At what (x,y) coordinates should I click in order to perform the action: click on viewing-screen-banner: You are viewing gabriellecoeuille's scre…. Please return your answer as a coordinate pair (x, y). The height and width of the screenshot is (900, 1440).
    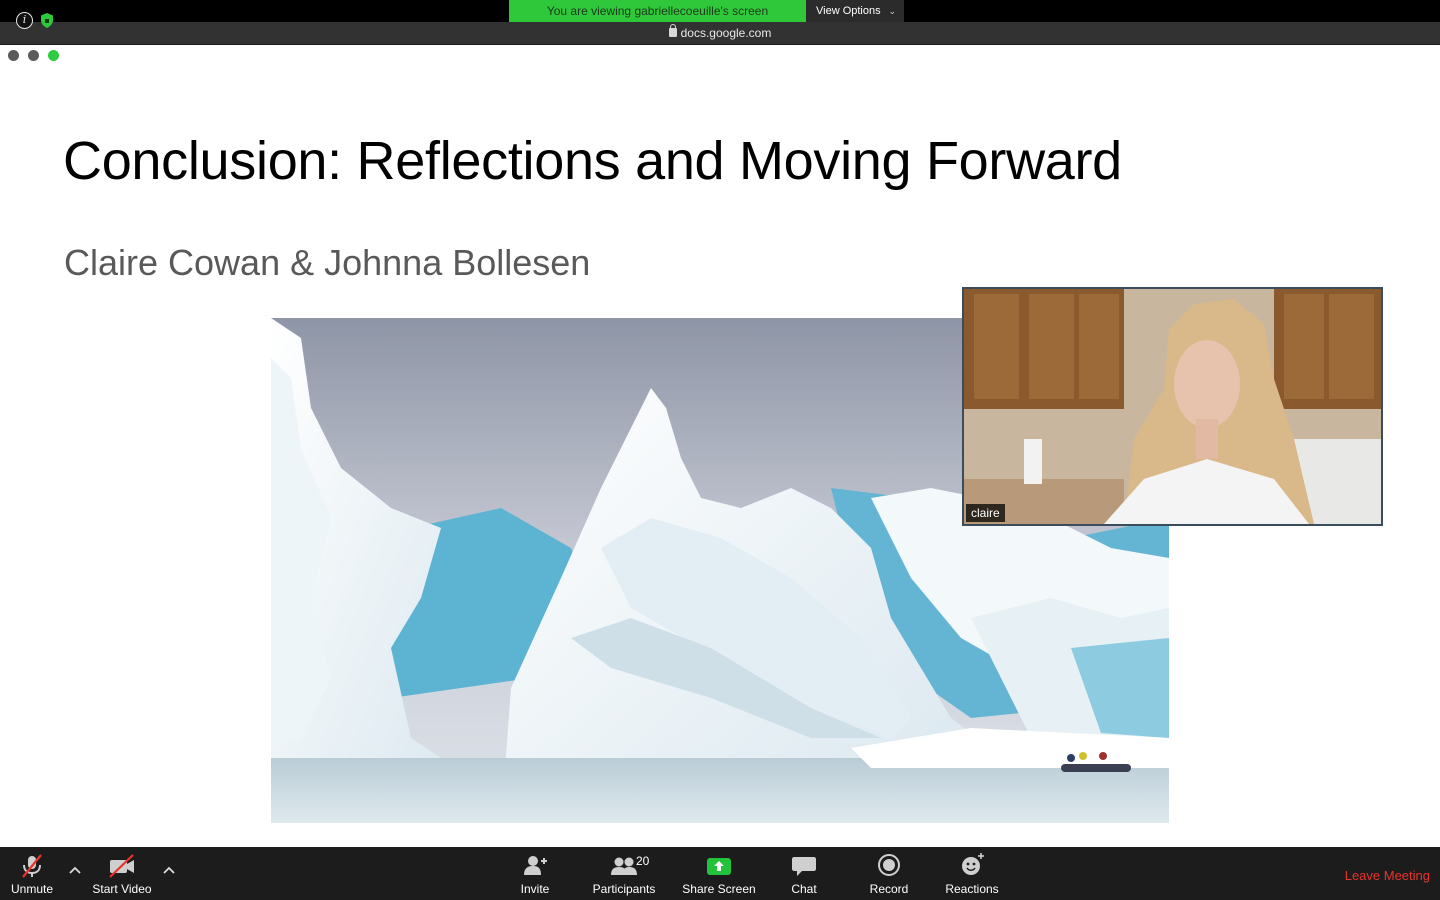
    Looking at the image, I should click on (657, 11).